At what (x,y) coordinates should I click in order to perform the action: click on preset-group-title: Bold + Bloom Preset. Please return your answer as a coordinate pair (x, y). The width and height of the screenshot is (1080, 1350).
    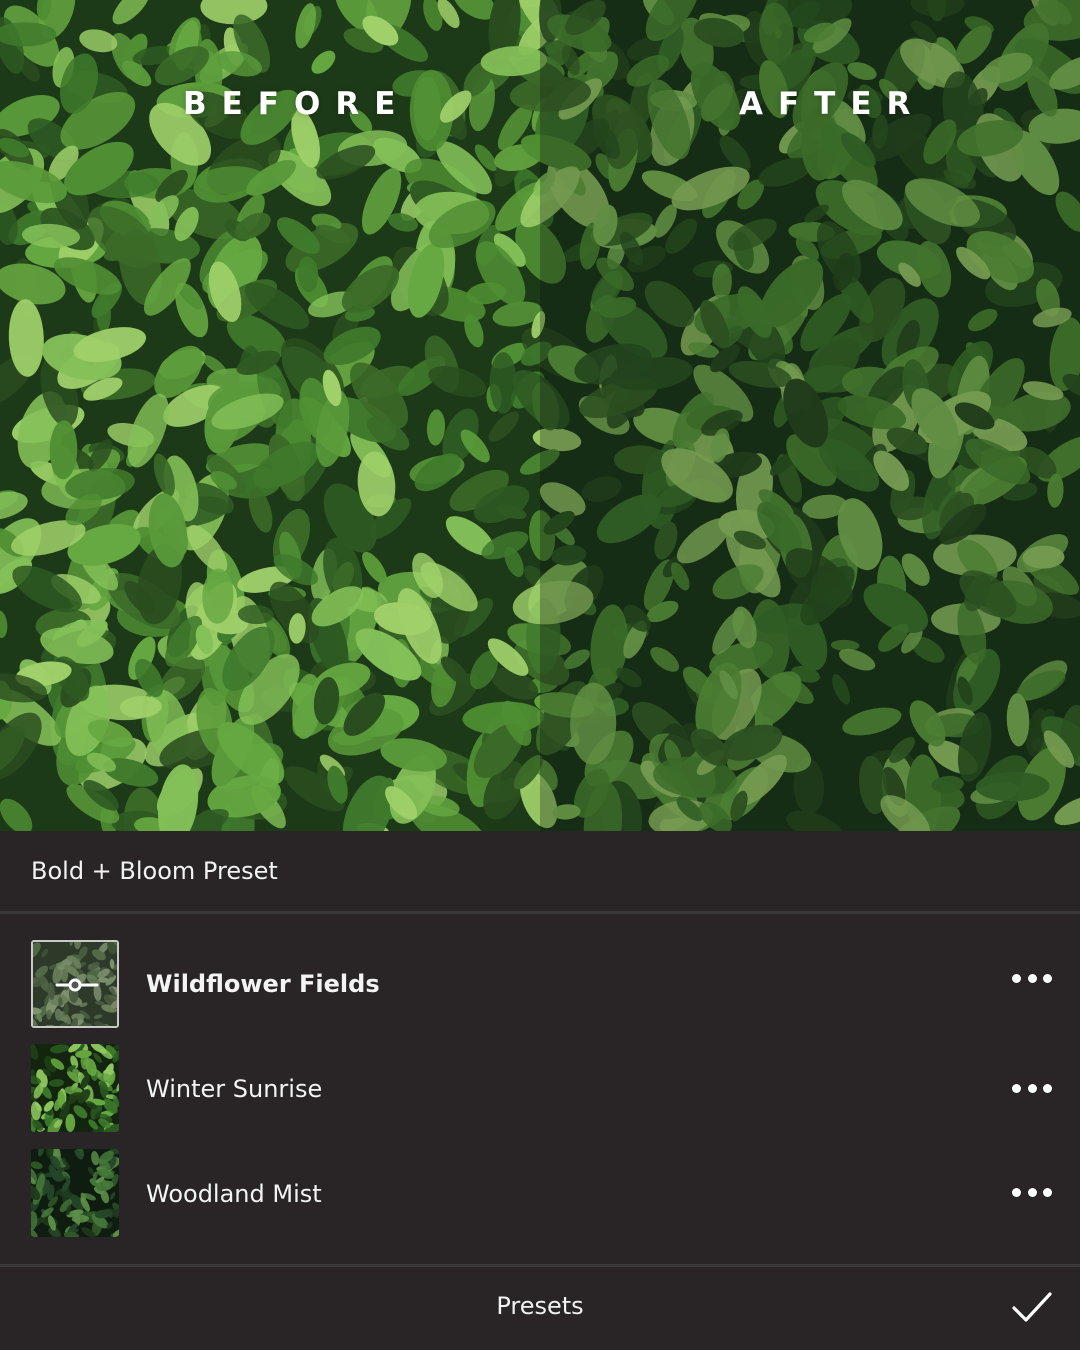
    Looking at the image, I should click on (154, 871).